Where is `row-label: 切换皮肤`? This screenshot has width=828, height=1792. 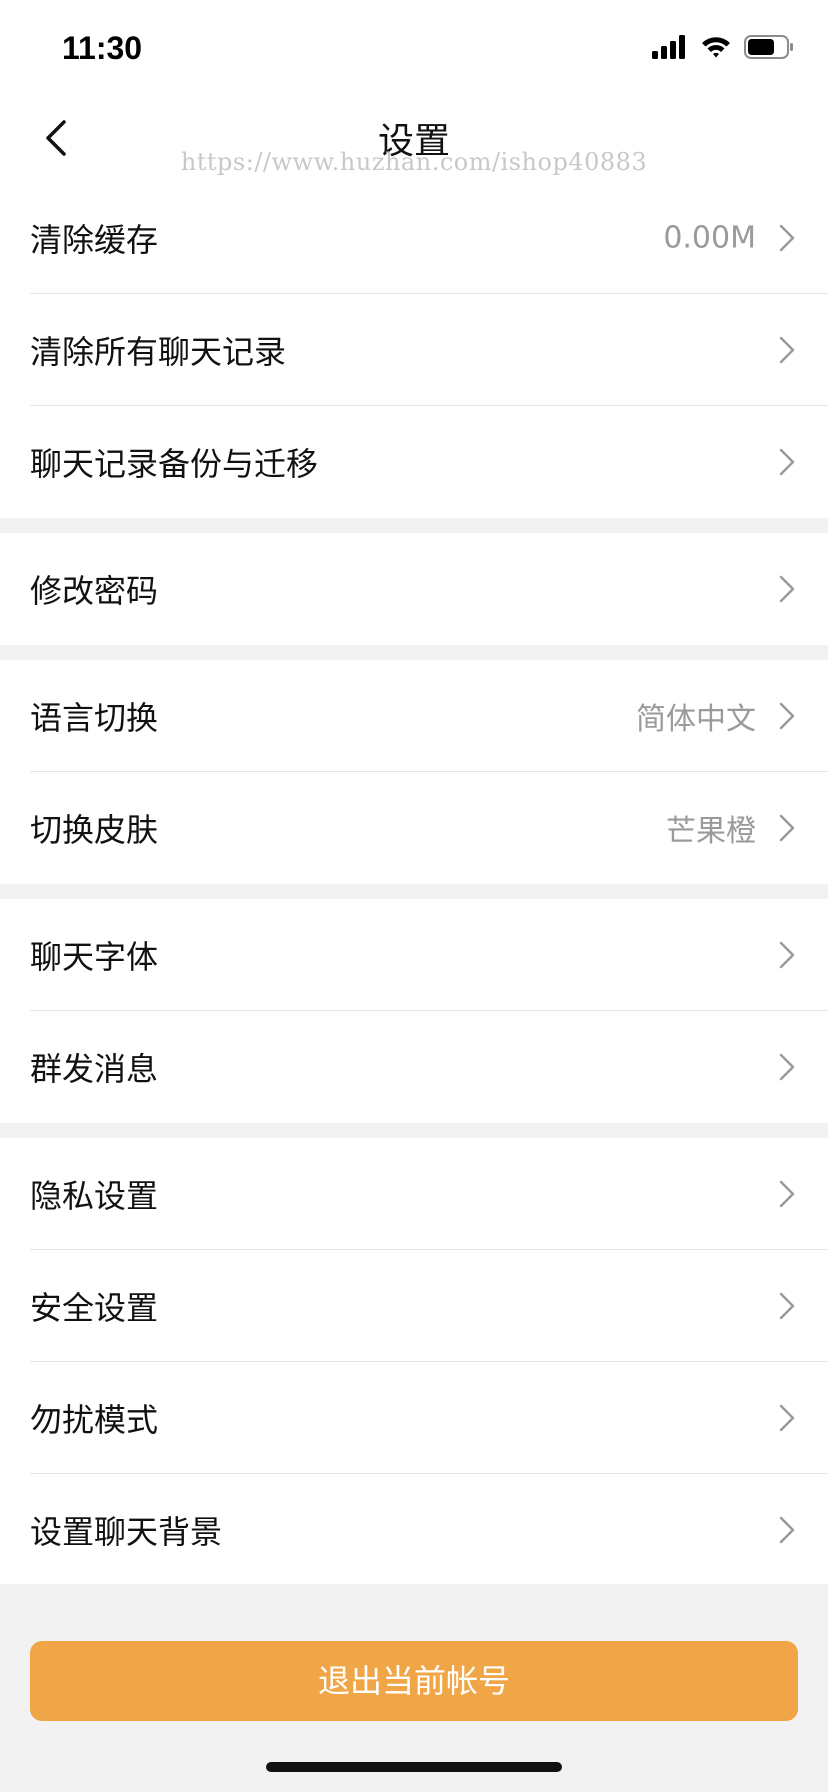 row-label: 切换皮肤 is located at coordinates (94, 830).